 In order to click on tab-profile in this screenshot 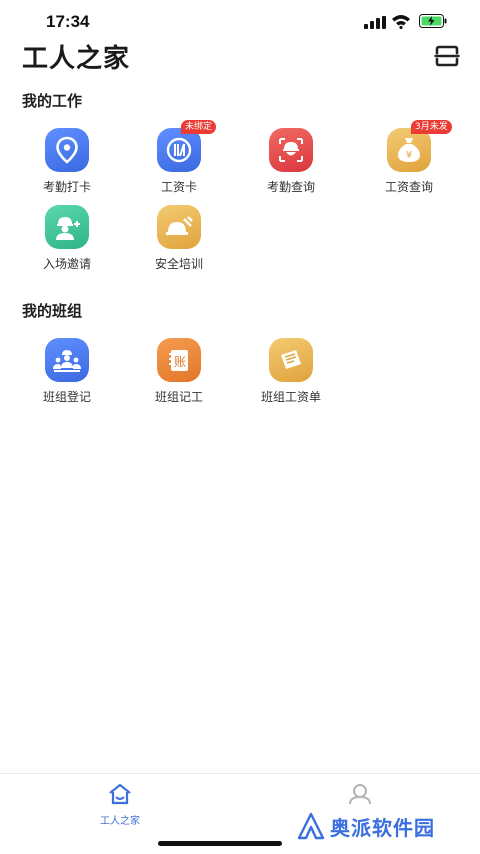, I will do `click(360, 797)`.